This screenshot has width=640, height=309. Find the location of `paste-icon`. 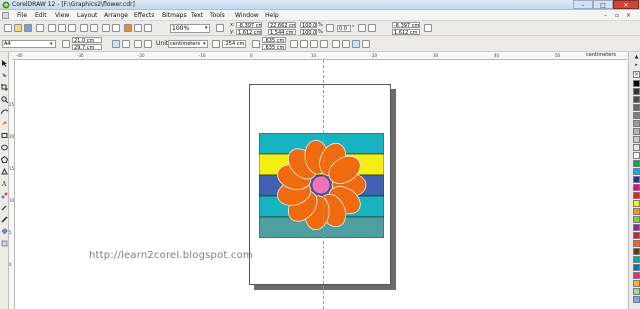

paste-icon is located at coordinates (72, 28).